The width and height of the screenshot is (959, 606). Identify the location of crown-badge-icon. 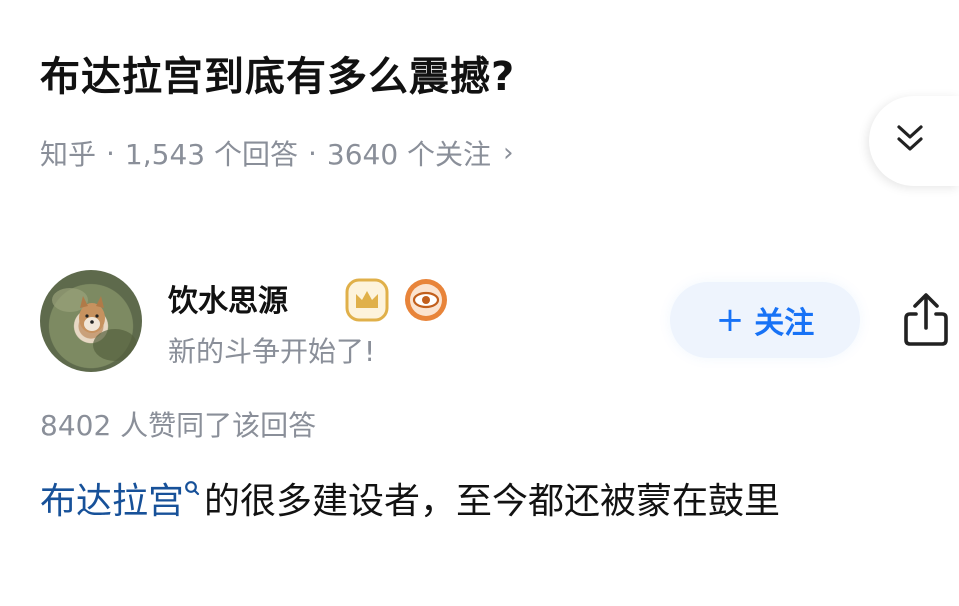
(367, 300).